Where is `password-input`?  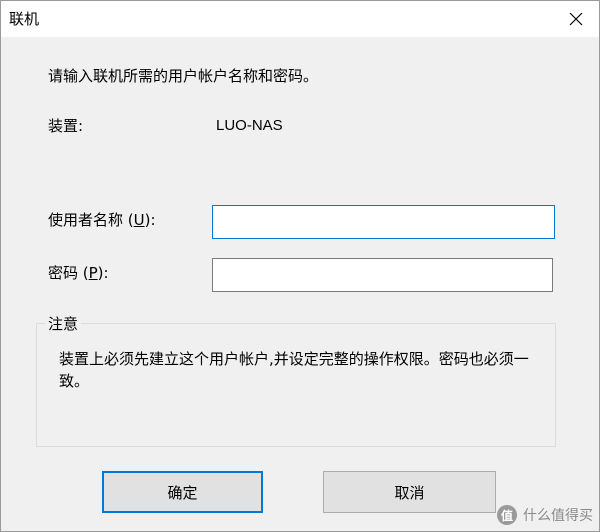 password-input is located at coordinates (382, 275).